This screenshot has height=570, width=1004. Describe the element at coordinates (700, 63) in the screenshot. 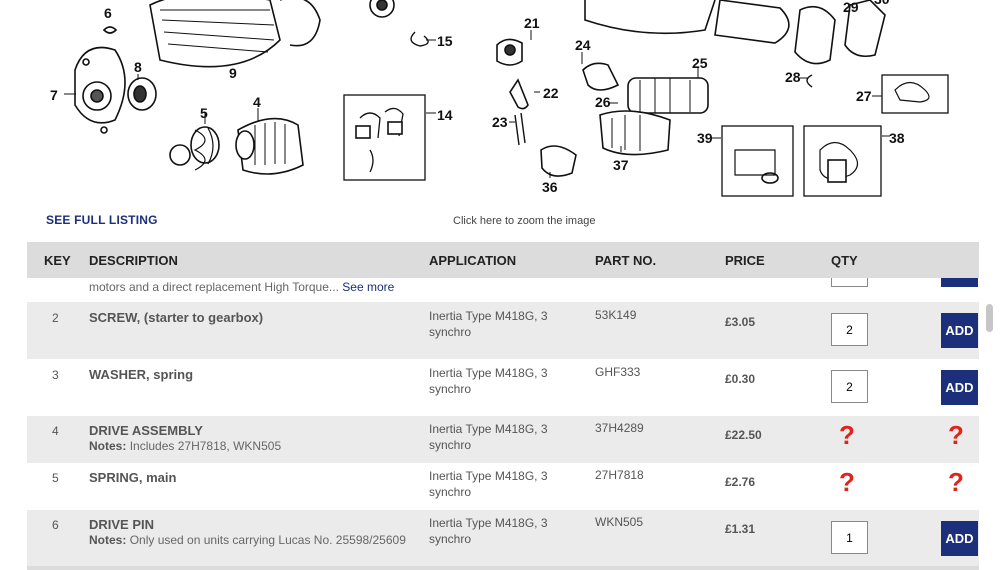

I see `svg-text: 25` at that location.